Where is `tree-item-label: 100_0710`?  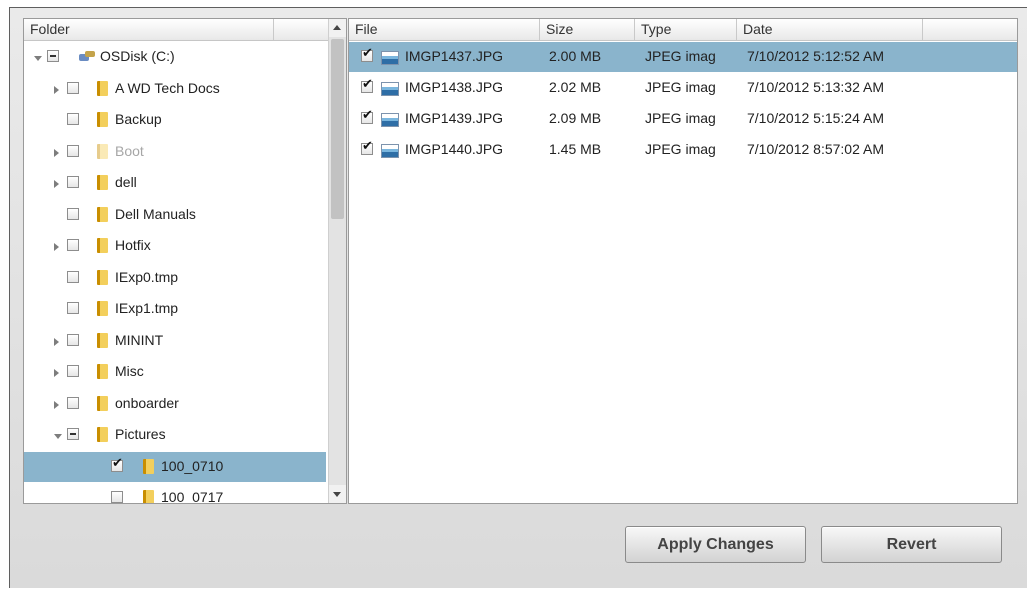
tree-item-label: 100_0710 is located at coordinates (192, 465).